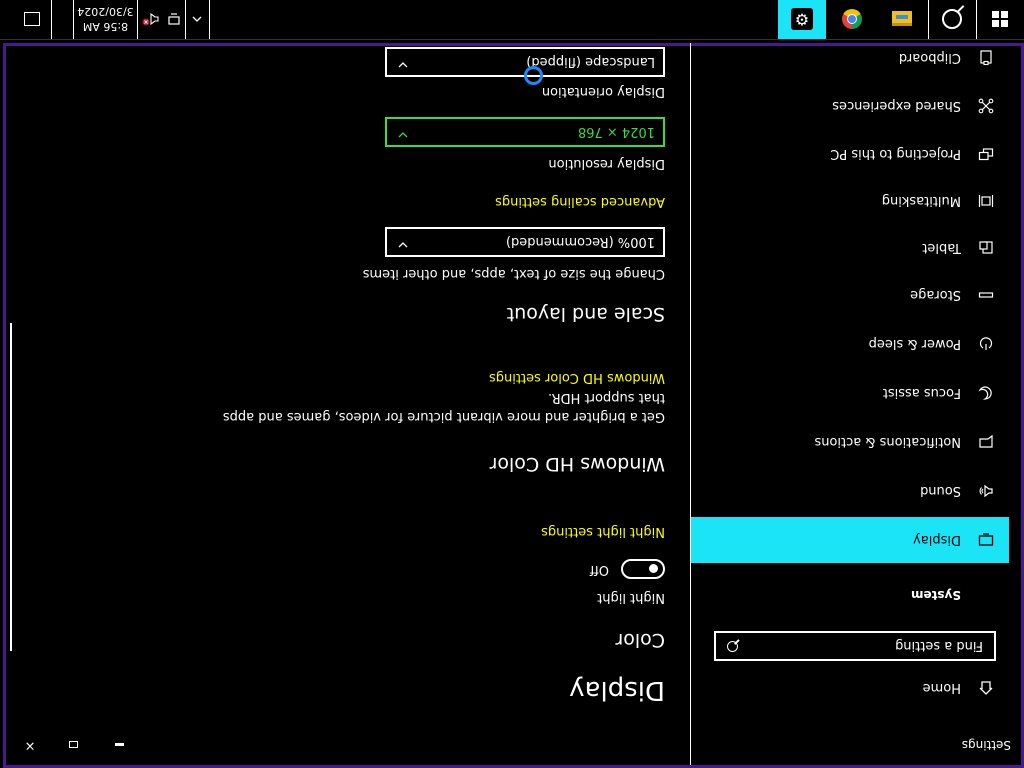 This screenshot has width=1024, height=768. What do you see at coordinates (986, 393) in the screenshot?
I see `moon-icon` at bounding box center [986, 393].